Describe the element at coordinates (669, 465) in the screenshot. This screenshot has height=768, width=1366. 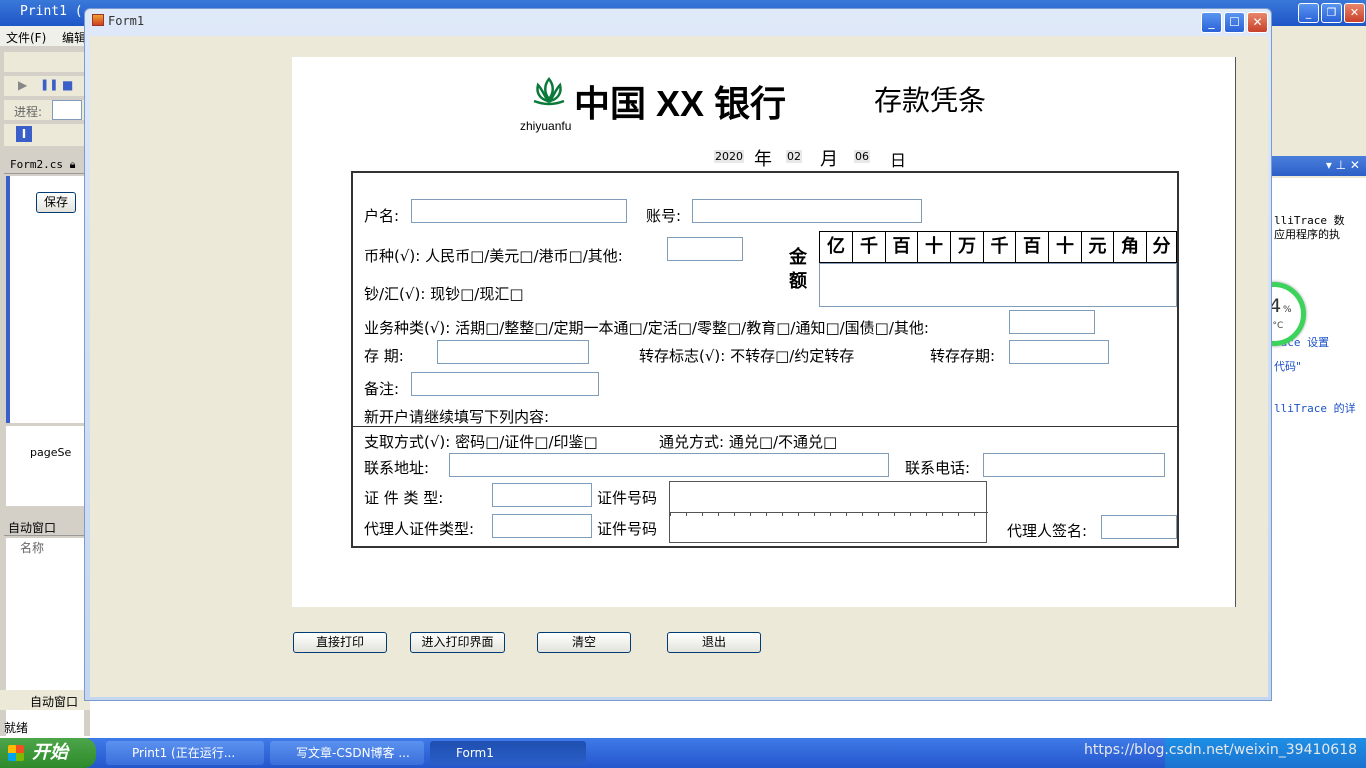
I see `address-input` at that location.